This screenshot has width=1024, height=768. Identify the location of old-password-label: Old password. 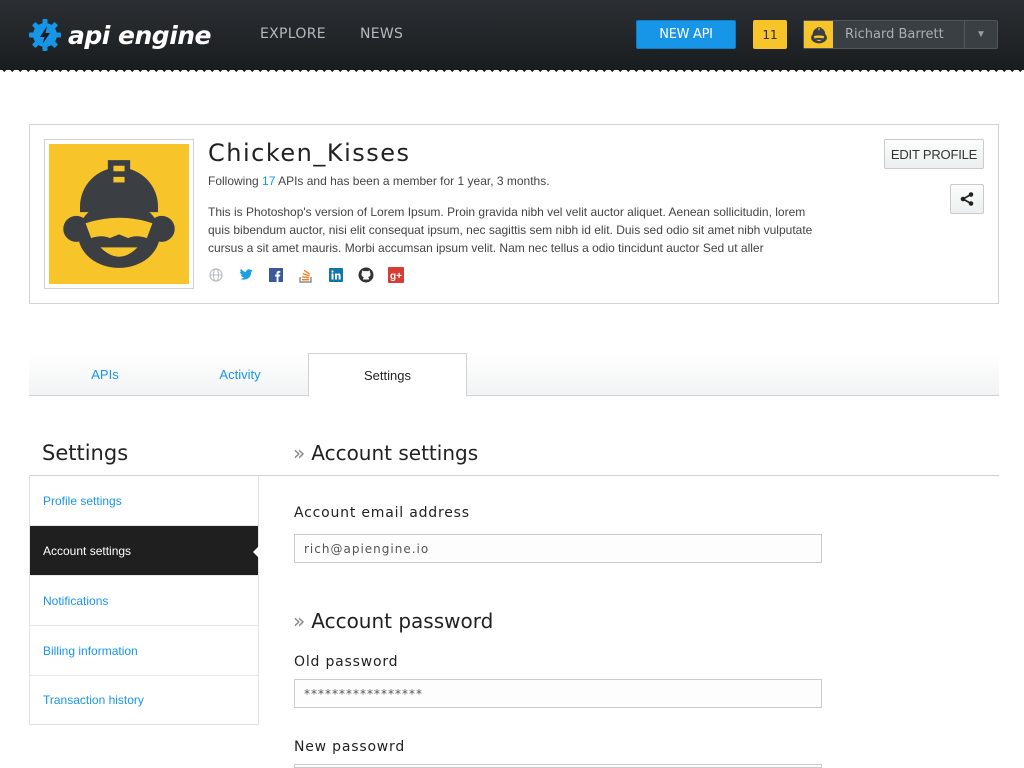
(346, 662).